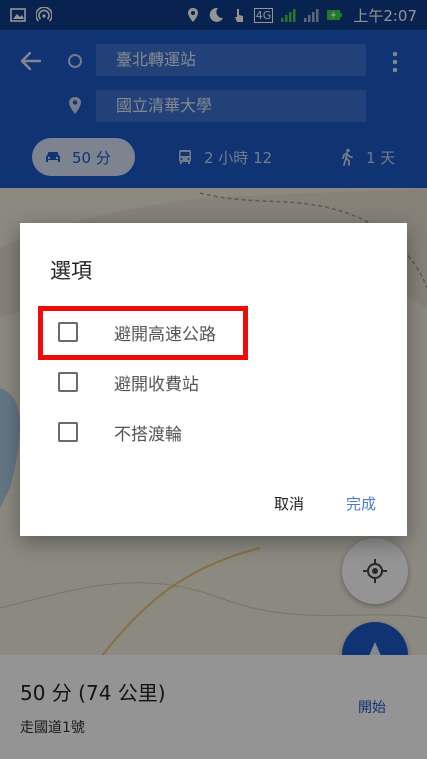  Describe the element at coordinates (68, 382) in the screenshot. I see `checkbox-avoid-tolls` at that location.